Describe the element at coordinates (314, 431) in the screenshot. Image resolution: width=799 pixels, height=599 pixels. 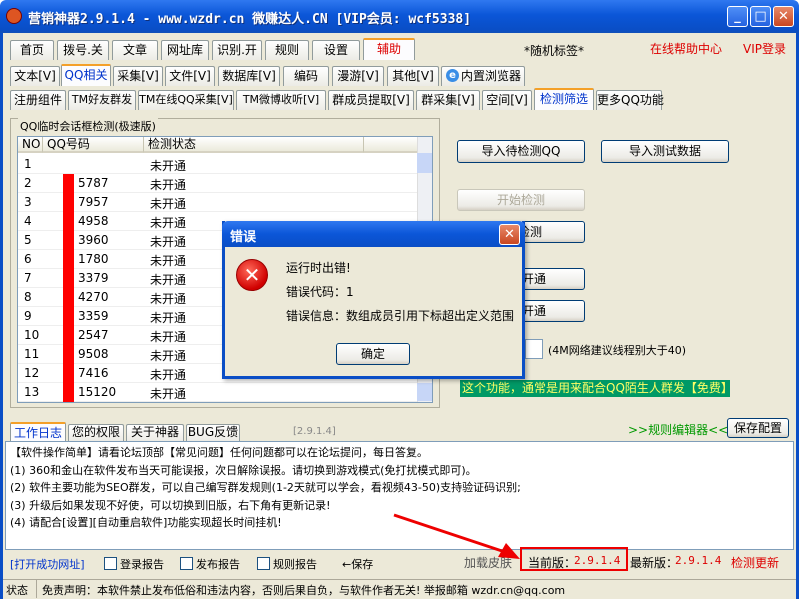
I see `log-version: [2.9.1.4]` at that location.